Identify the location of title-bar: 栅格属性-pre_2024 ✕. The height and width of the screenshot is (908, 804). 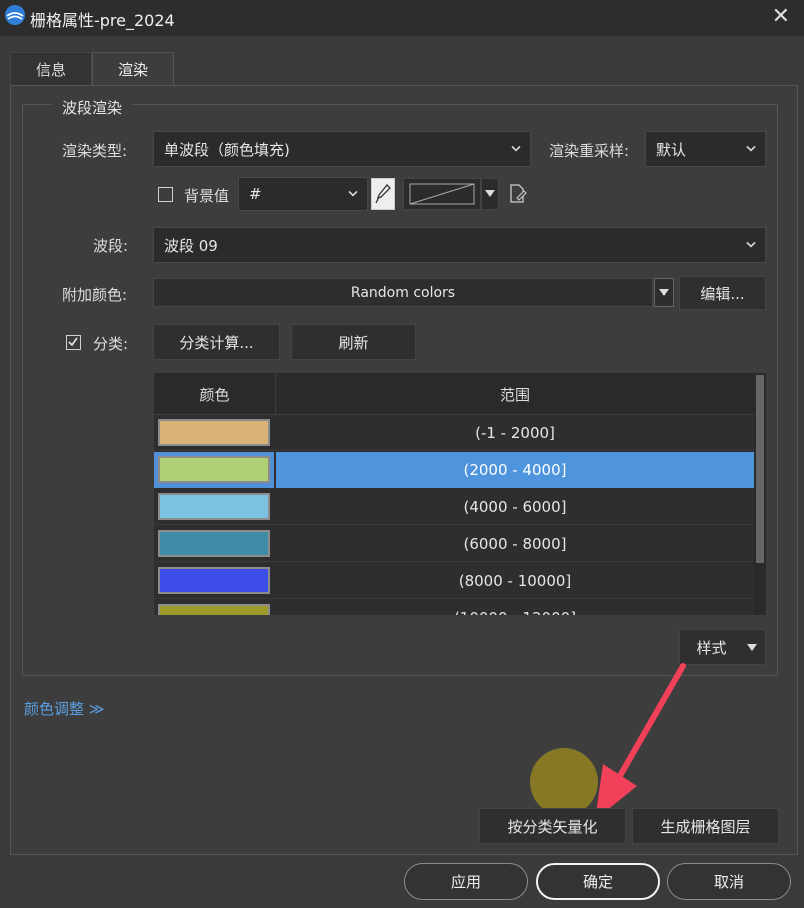
(402, 18).